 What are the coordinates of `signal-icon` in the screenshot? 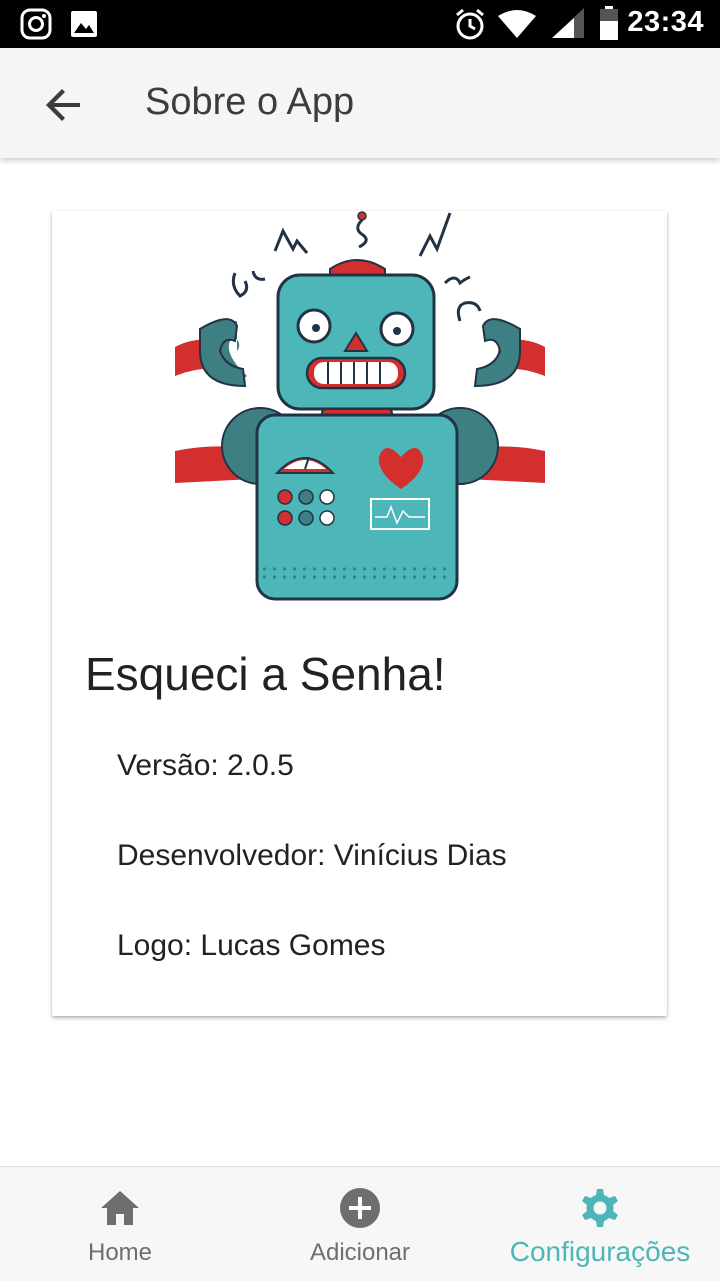 It's located at (568, 25).